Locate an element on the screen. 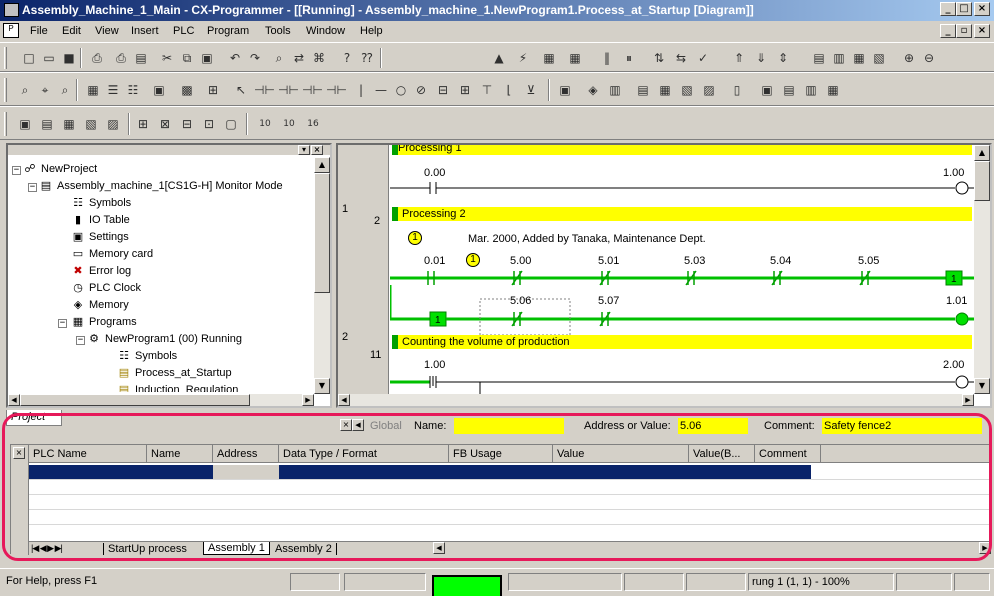 The width and height of the screenshot is (994, 596). or-contact-icon: ⊣⊢ is located at coordinates (312, 90).